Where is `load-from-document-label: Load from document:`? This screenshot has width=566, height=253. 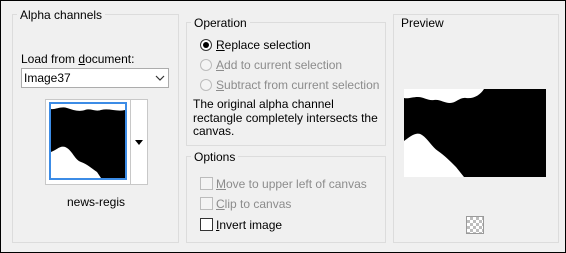 load-from-document-label: Load from document: is located at coordinates (77, 59).